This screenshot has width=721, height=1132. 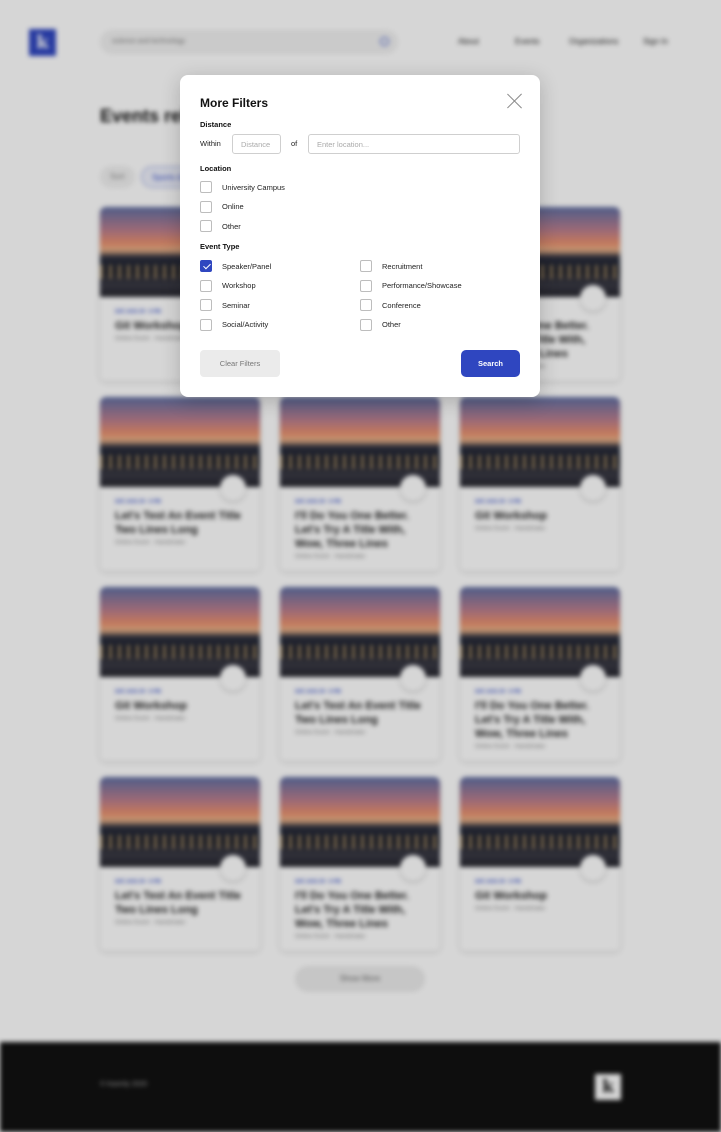 I want to click on filter-option: Seminar, so click(x=225, y=305).